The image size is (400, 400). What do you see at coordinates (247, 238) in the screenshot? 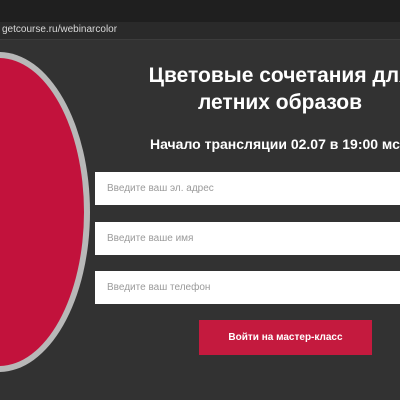
I see `name-field` at bounding box center [247, 238].